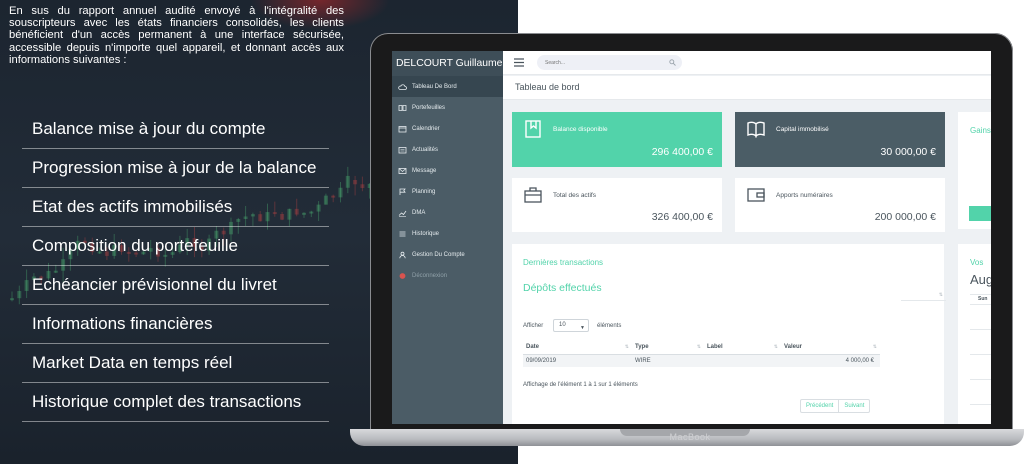 This screenshot has width=1024, height=464. I want to click on bookmark-icon, so click(533, 129).